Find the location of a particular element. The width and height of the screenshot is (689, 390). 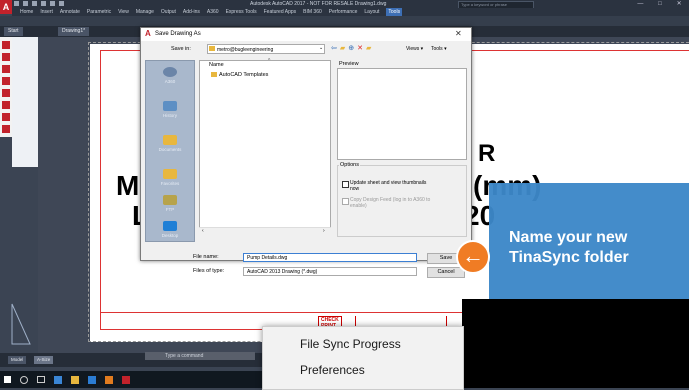

preview-pane is located at coordinates (402, 114).